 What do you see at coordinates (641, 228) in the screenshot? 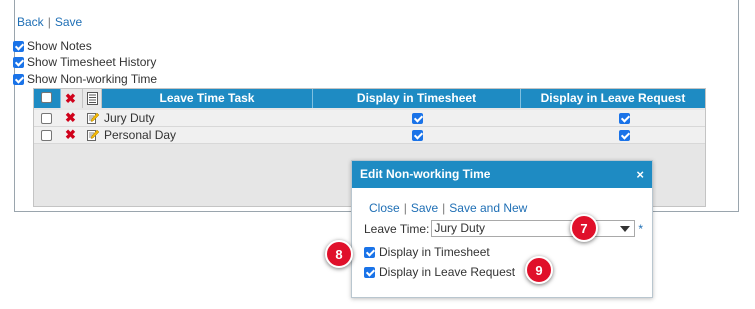
I see `required-marker: *` at bounding box center [641, 228].